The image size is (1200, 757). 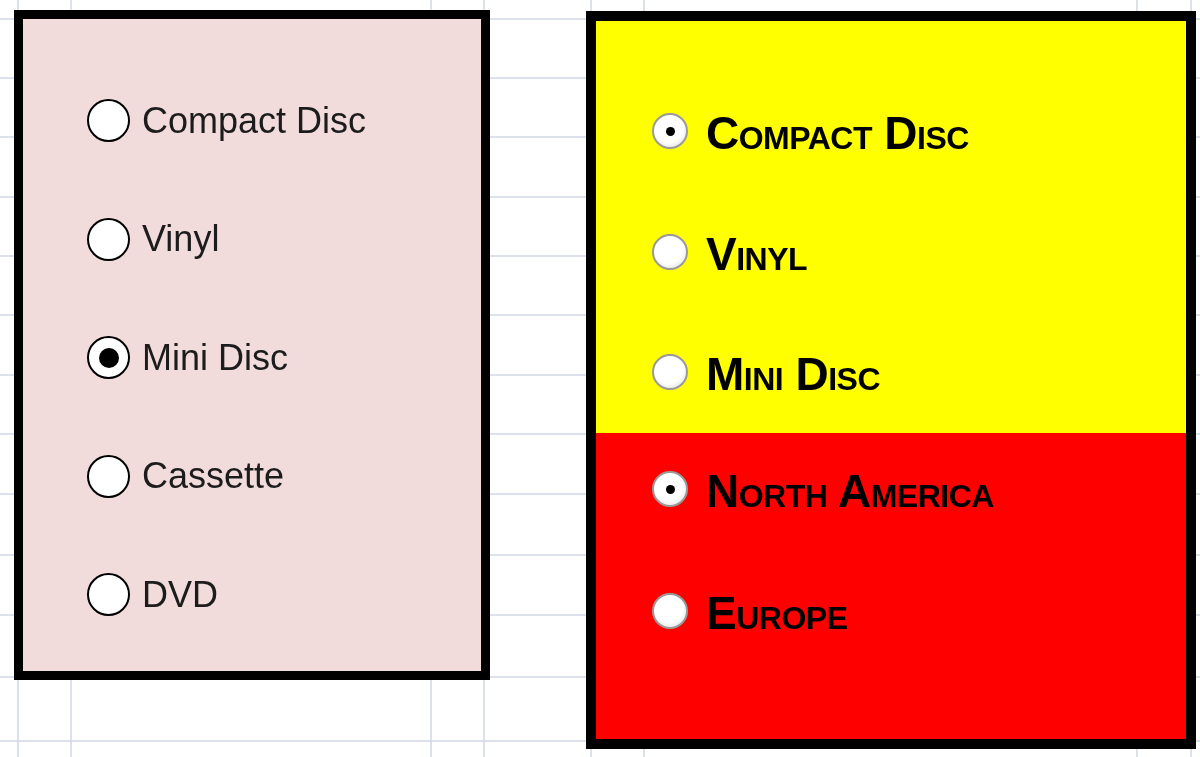 What do you see at coordinates (213, 476) in the screenshot?
I see `option-label: Cassette` at bounding box center [213, 476].